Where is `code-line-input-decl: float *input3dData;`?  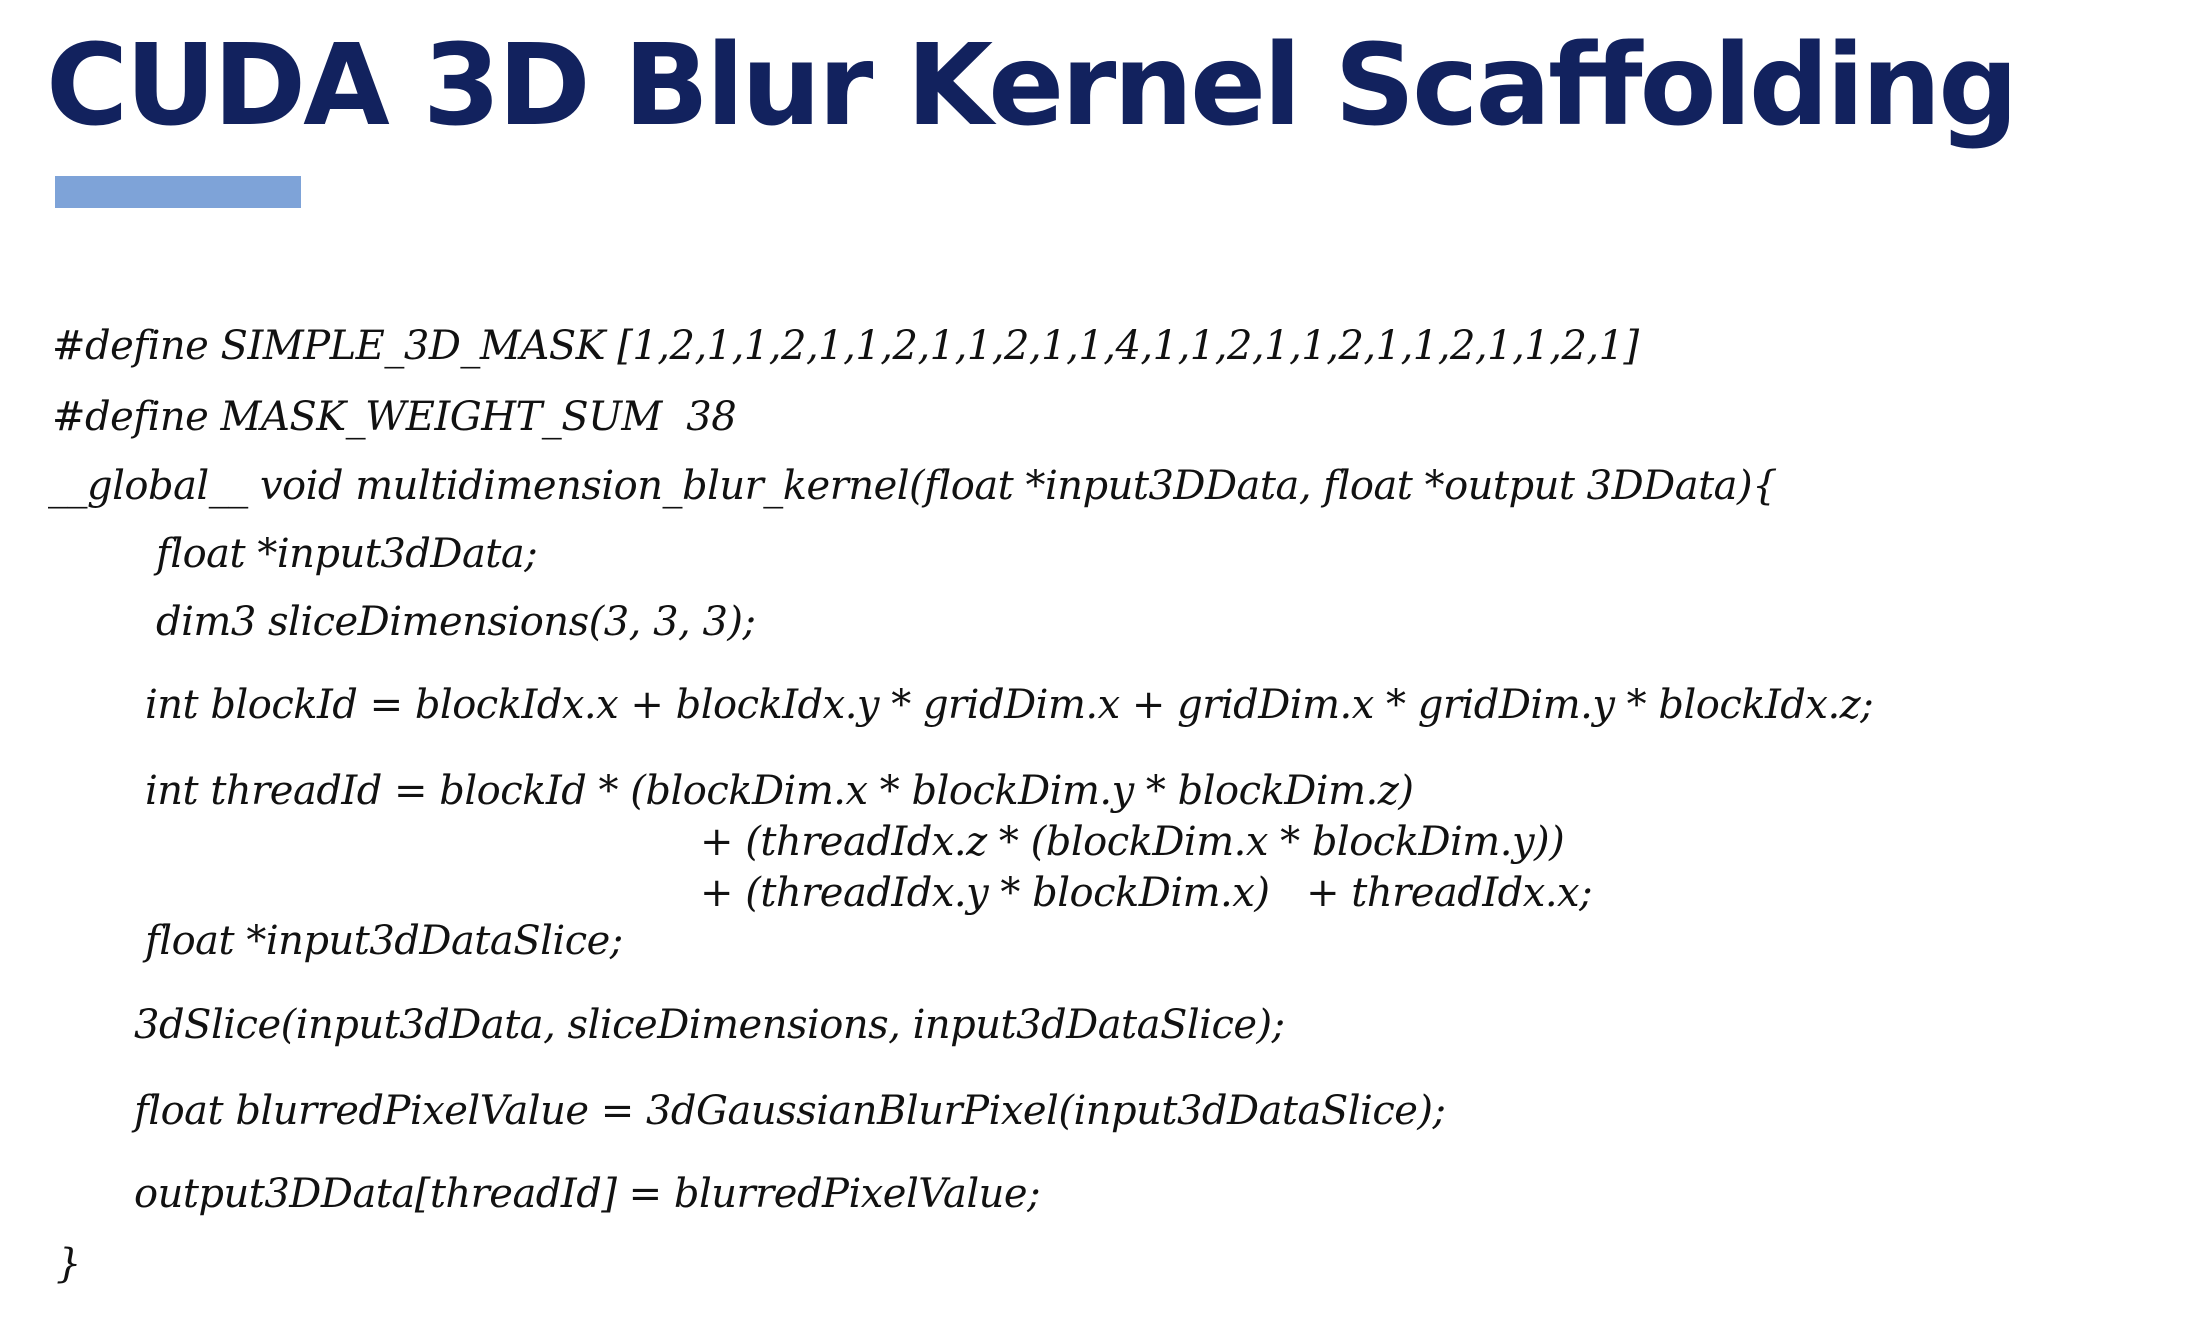
code-line-input-decl: float *input3dData; is located at coordinates (347, 554).